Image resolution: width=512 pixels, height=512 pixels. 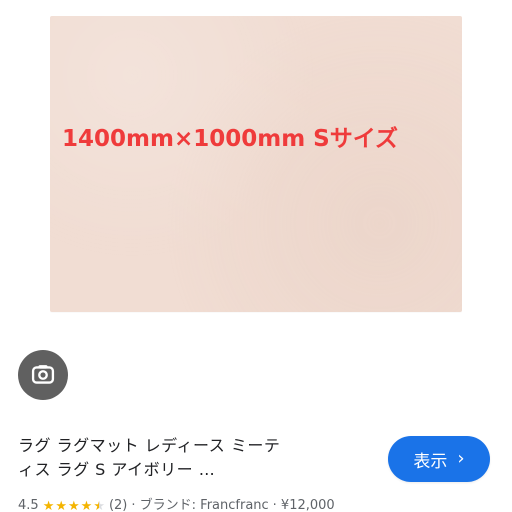 What do you see at coordinates (99, 505) in the screenshot?
I see `half-star-icon: ★` at bounding box center [99, 505].